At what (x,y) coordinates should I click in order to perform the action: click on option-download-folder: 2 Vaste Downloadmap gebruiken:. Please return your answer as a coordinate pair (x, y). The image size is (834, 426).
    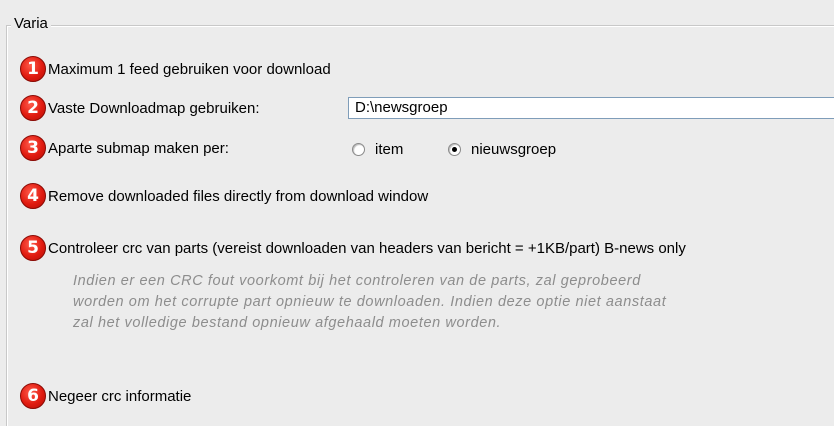
    Looking at the image, I should click on (140, 108).